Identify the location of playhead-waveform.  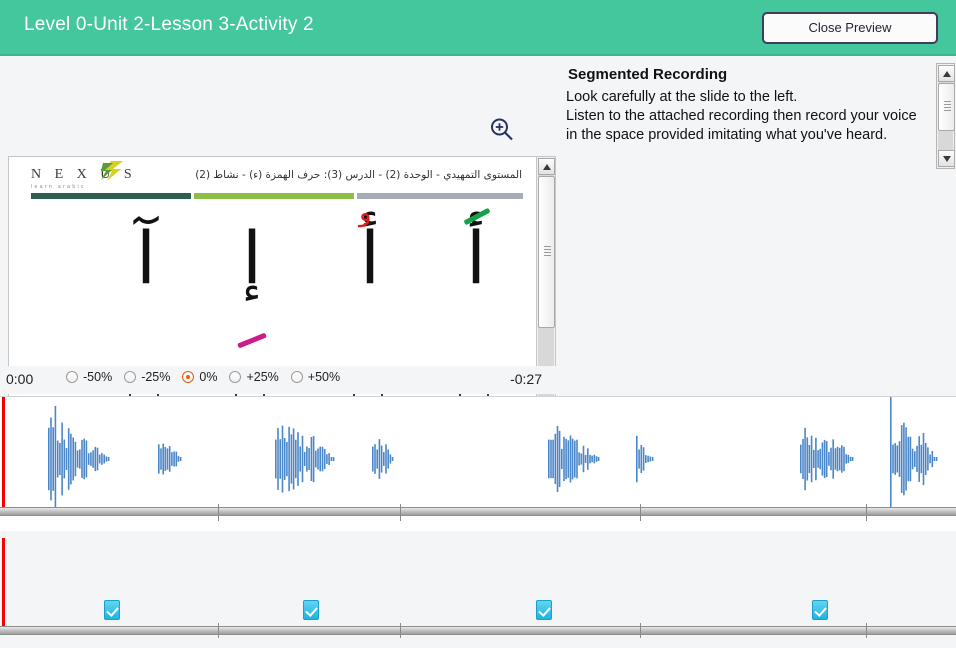
(3, 452).